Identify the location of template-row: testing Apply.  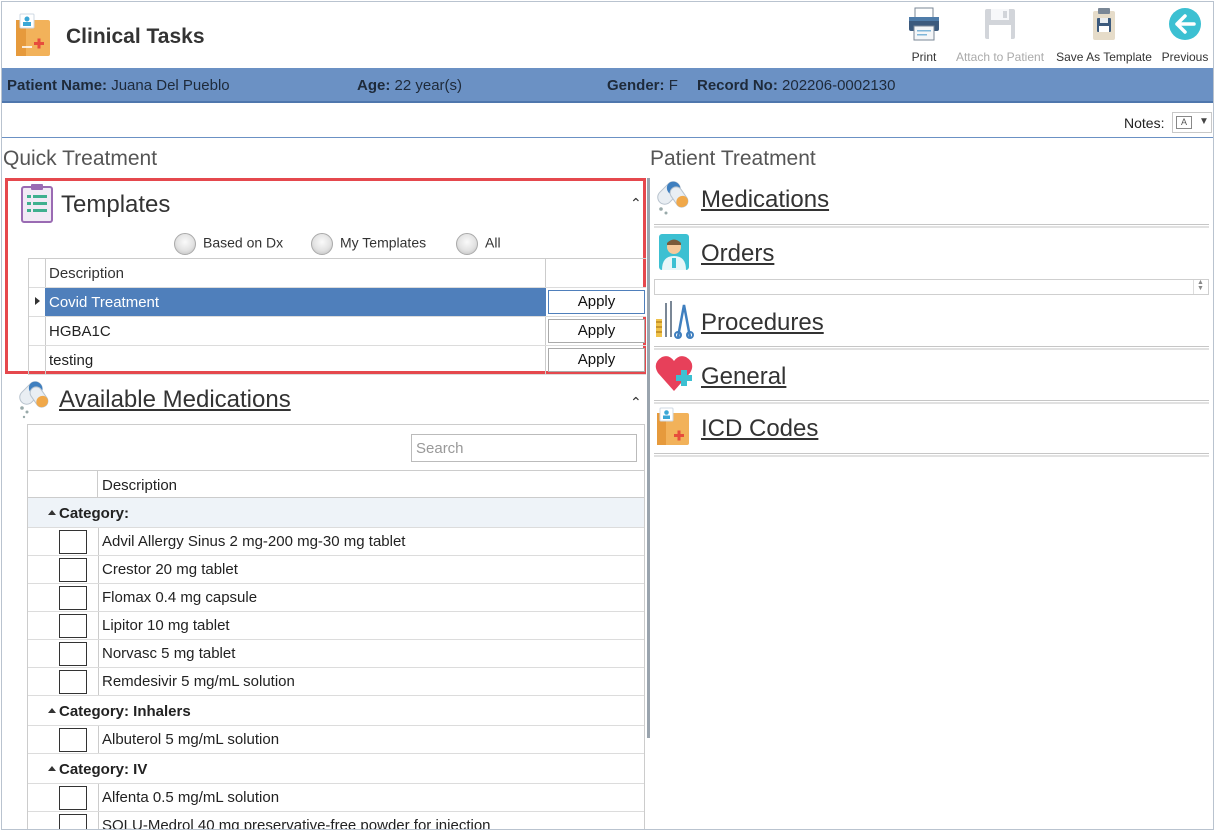
(337, 360).